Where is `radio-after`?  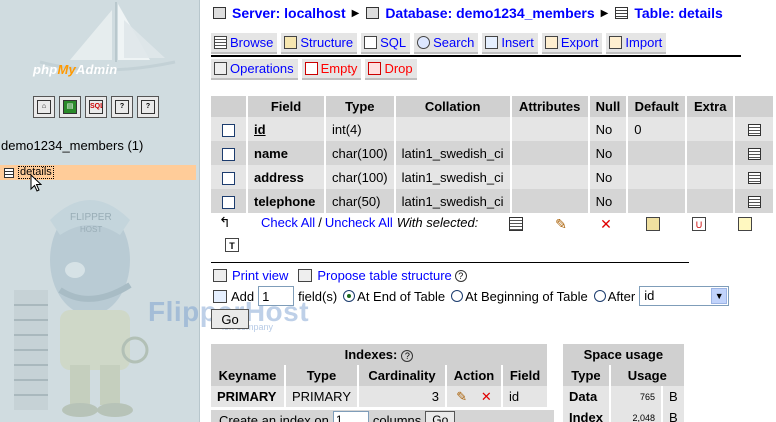
radio-after is located at coordinates (599, 296).